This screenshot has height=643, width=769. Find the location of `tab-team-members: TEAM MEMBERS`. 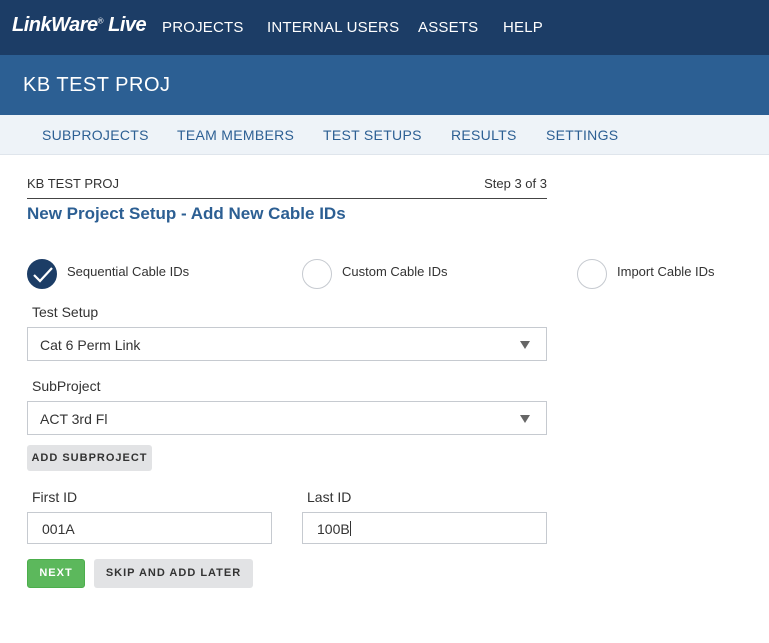

tab-team-members: TEAM MEMBERS is located at coordinates (235, 135).